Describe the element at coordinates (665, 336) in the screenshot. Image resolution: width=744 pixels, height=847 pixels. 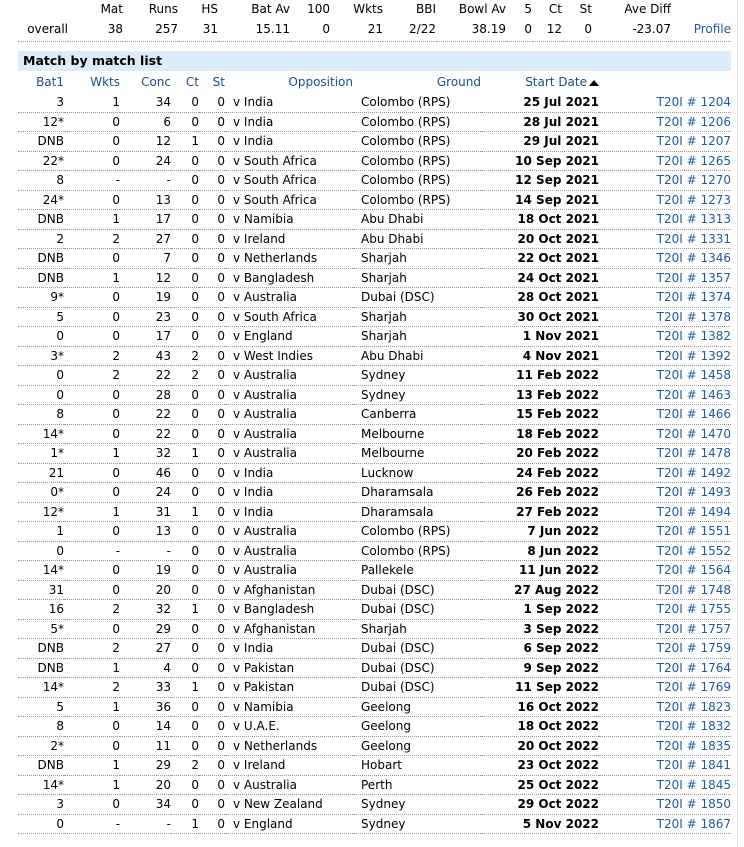
I see `match-link: T20I # 1382` at that location.